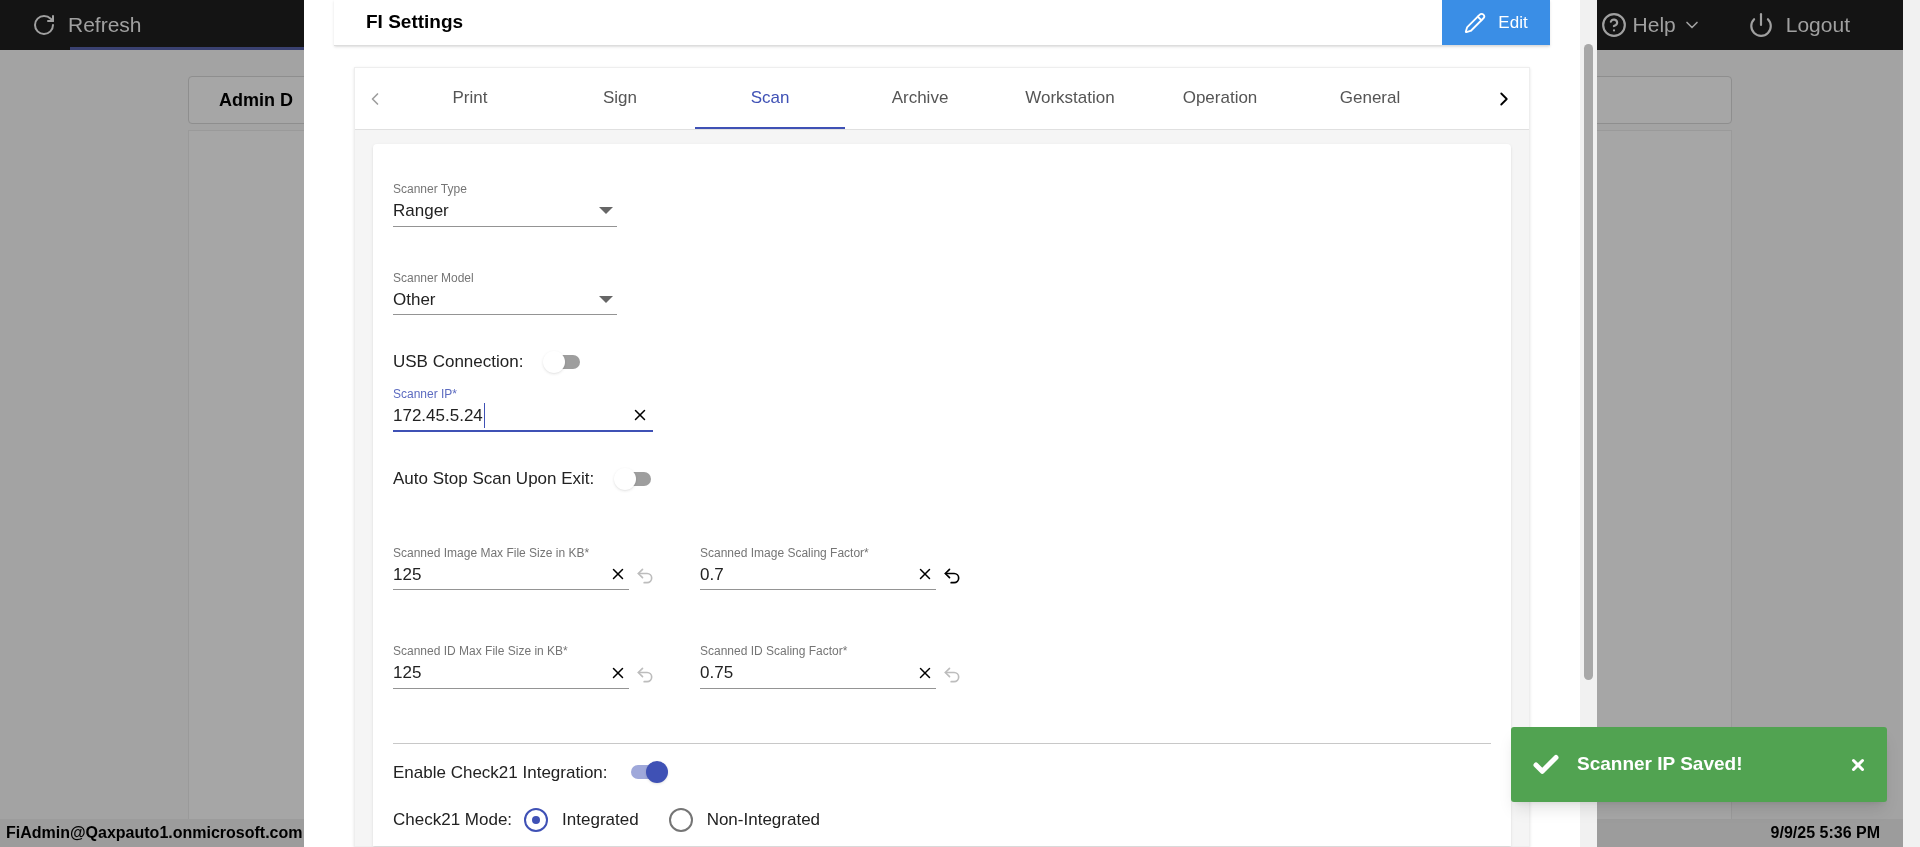  I want to click on tab: Sign, so click(620, 98).